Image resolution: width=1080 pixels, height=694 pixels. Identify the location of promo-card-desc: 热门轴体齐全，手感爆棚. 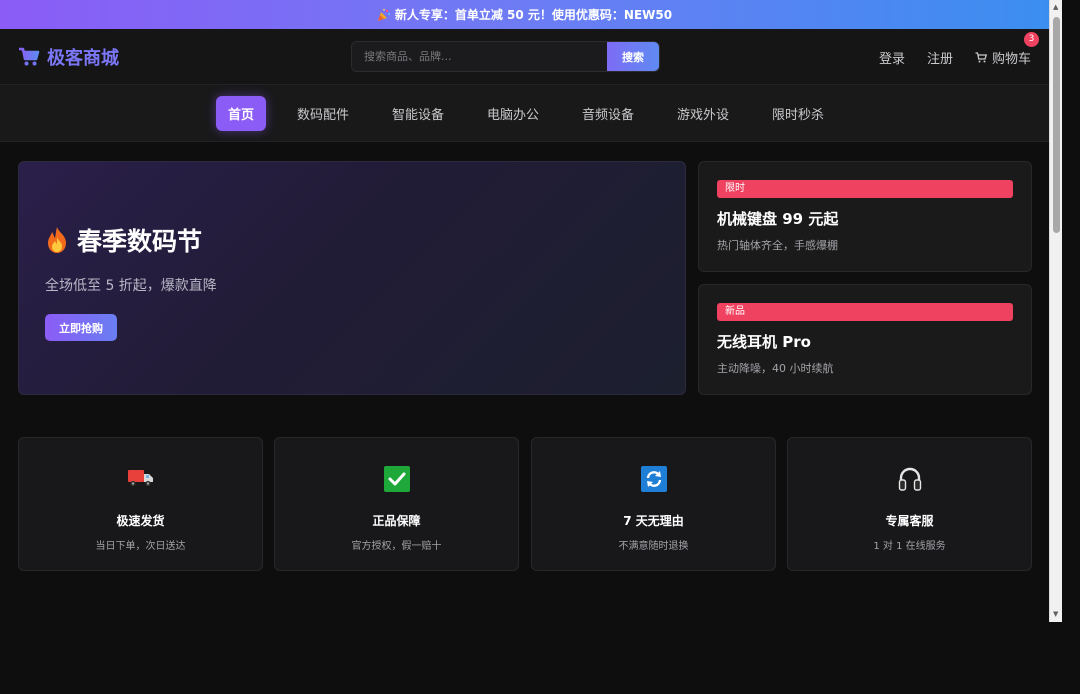
(777, 245).